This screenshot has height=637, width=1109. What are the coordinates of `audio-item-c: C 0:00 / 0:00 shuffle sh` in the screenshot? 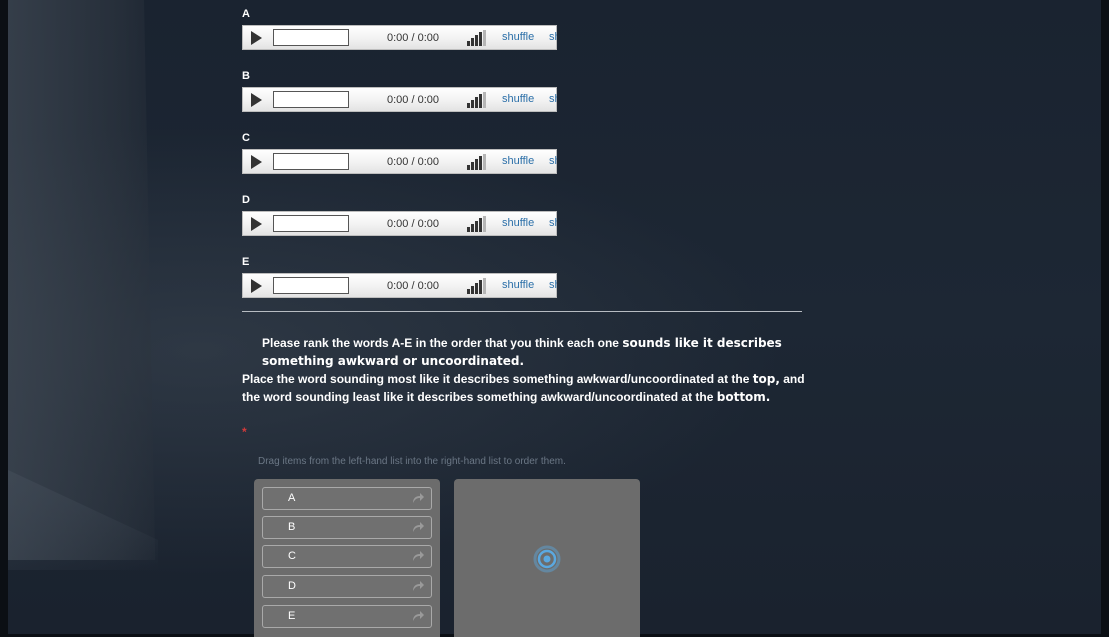 It's located at (402, 157).